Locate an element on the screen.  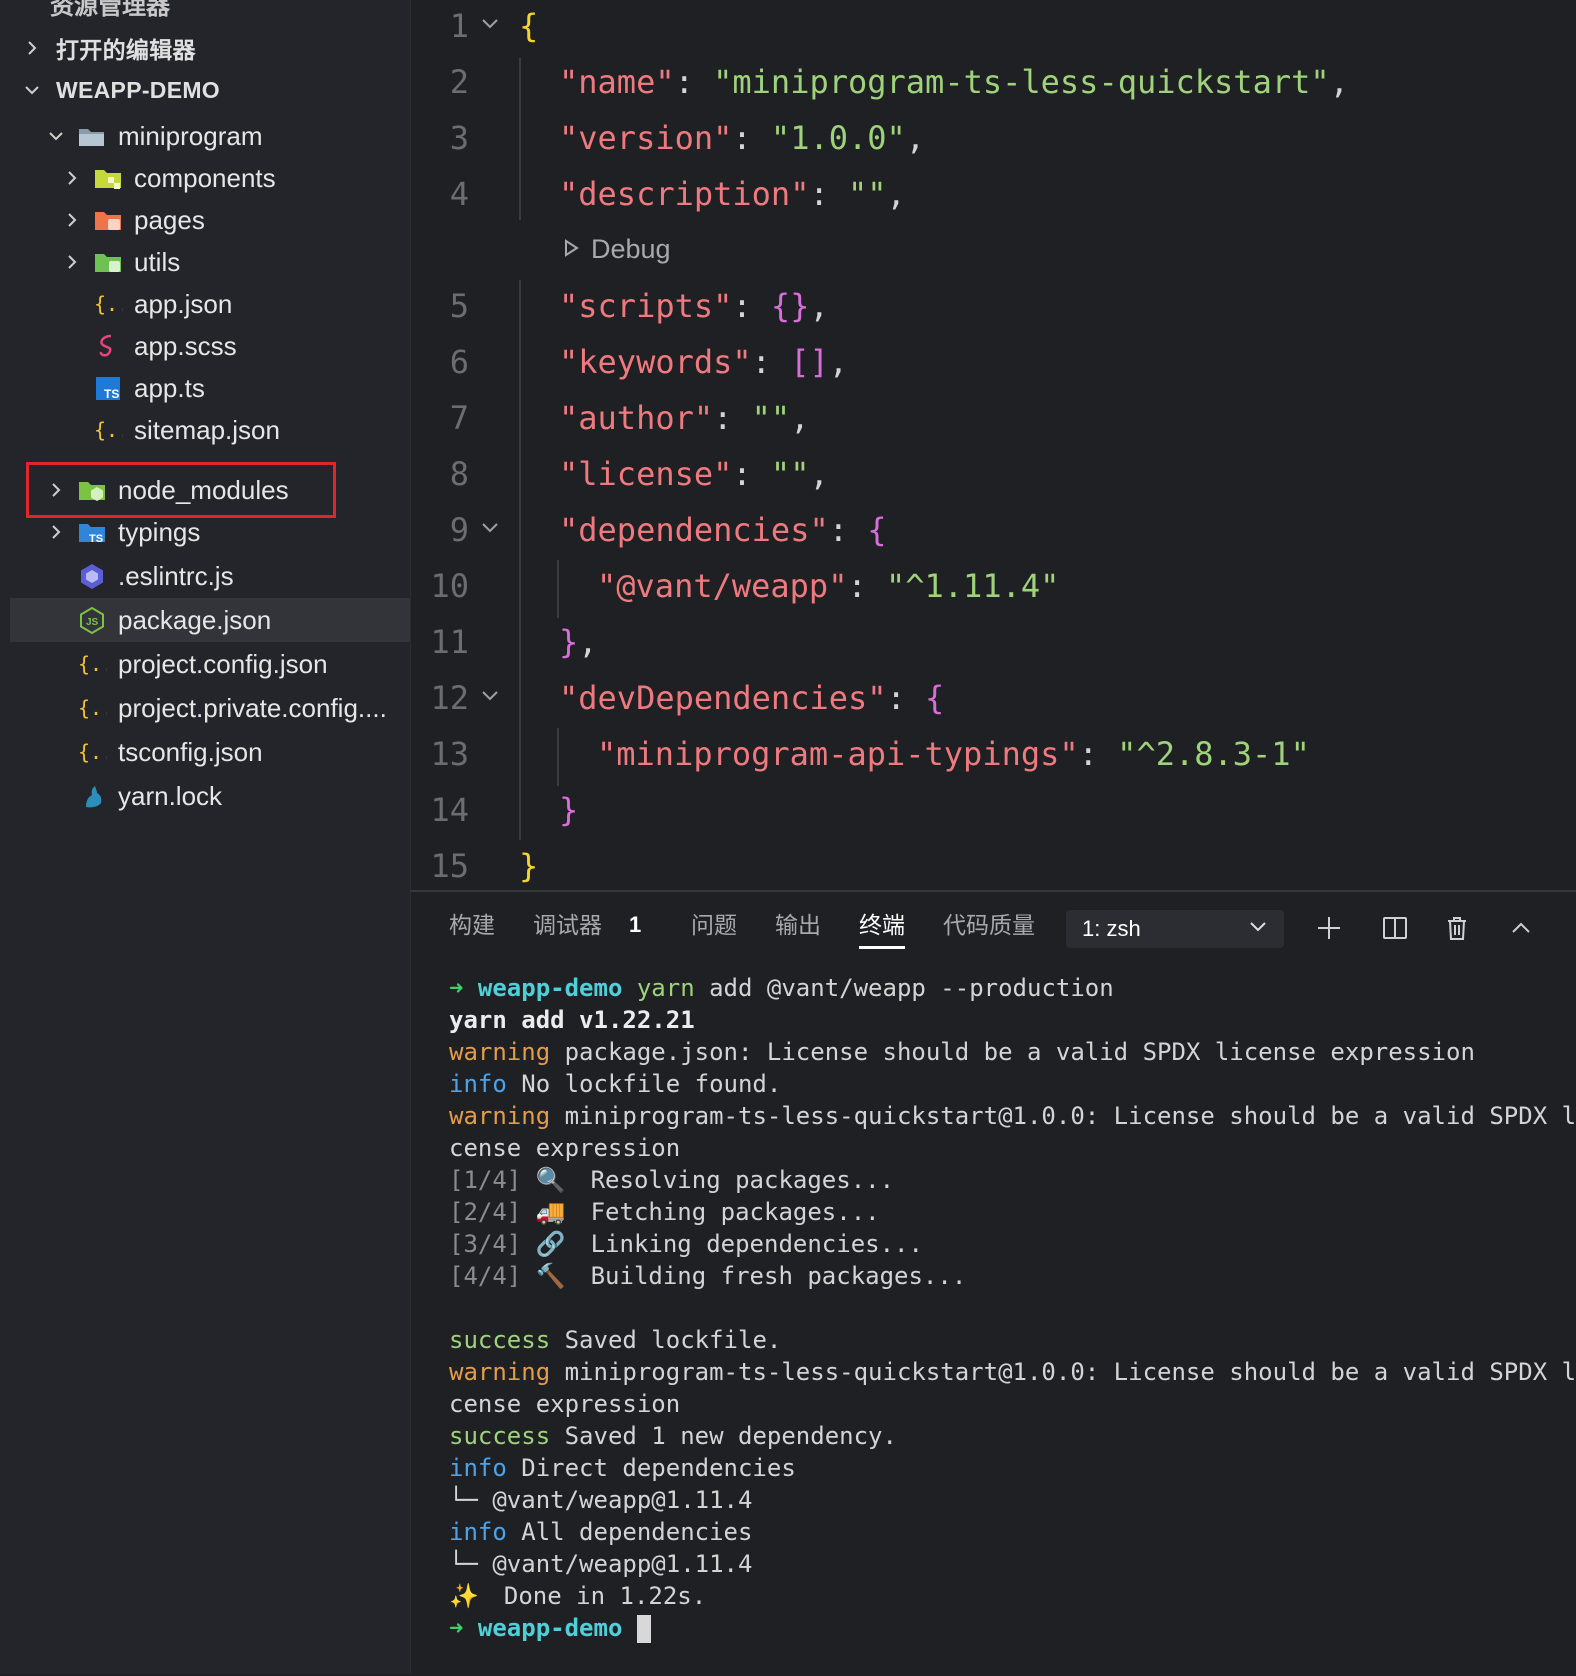
yarn-icon is located at coordinates (92, 796).